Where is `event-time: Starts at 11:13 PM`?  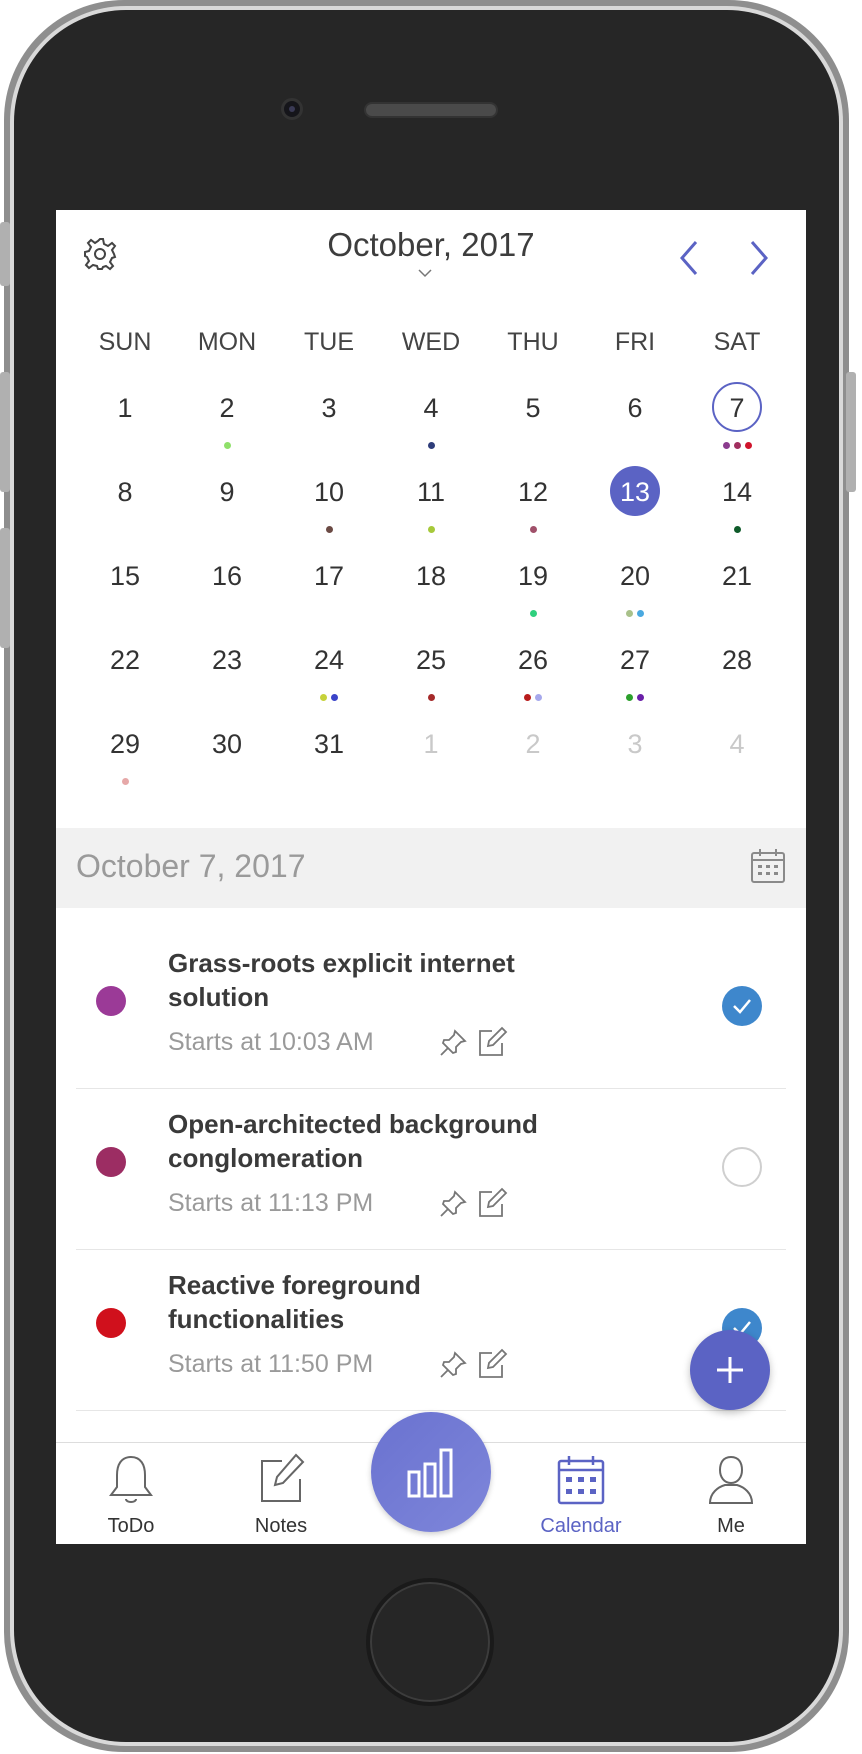
event-time: Starts at 11:13 PM is located at coordinates (271, 1203).